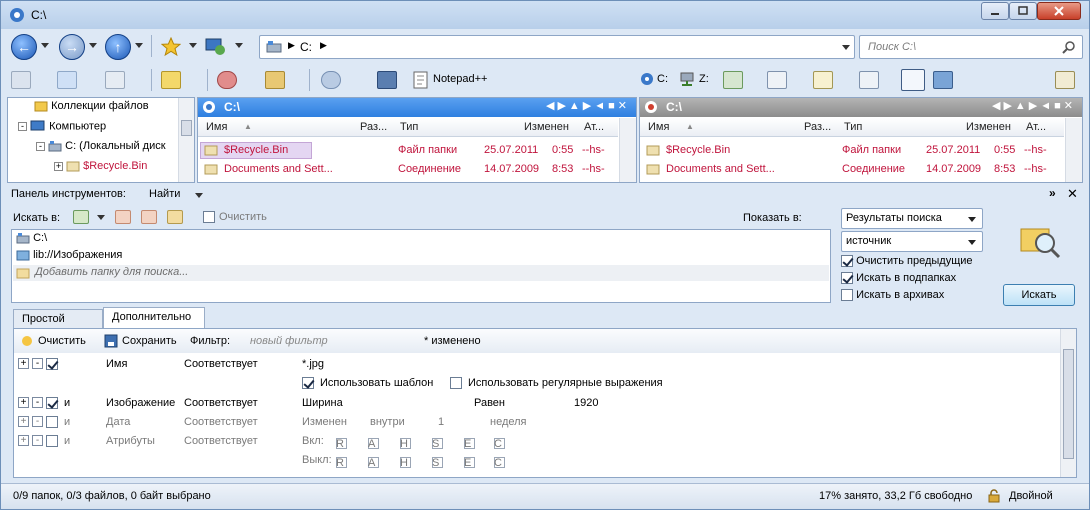 Image resolution: width=1090 pixels, height=510 pixels. I want to click on move-icon, so click(67, 80).